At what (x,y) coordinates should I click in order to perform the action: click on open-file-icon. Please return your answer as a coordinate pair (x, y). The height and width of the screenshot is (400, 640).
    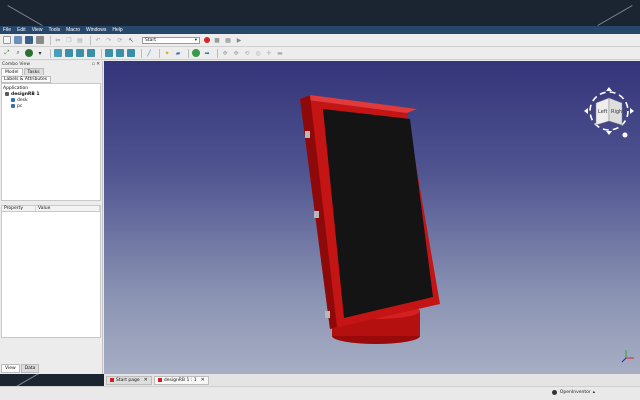
    Looking at the image, I should click on (18, 40).